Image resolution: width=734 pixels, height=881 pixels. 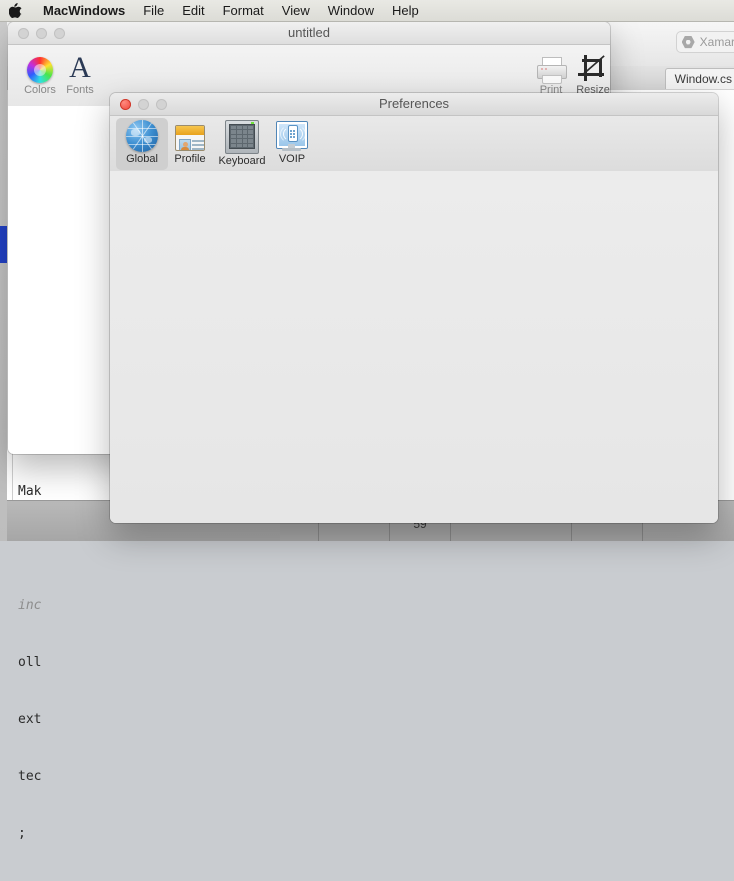 I want to click on pref-tab-global: Global, so click(x=142, y=144).